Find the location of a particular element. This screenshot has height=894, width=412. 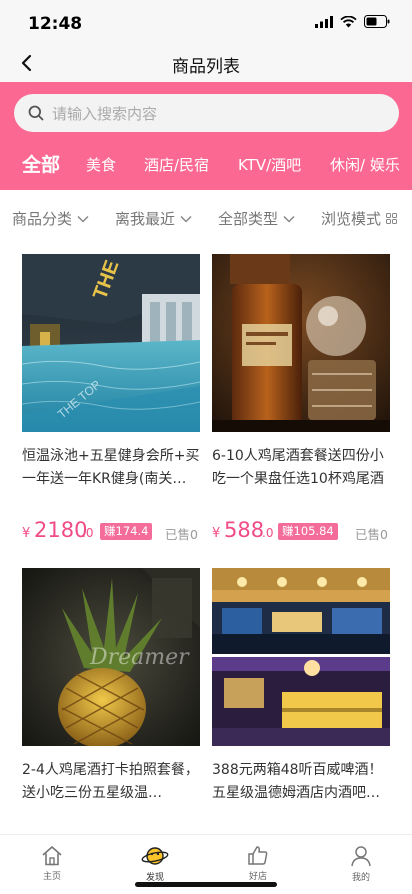

product-image-pineapple: Dreamer is located at coordinates (111, 657).